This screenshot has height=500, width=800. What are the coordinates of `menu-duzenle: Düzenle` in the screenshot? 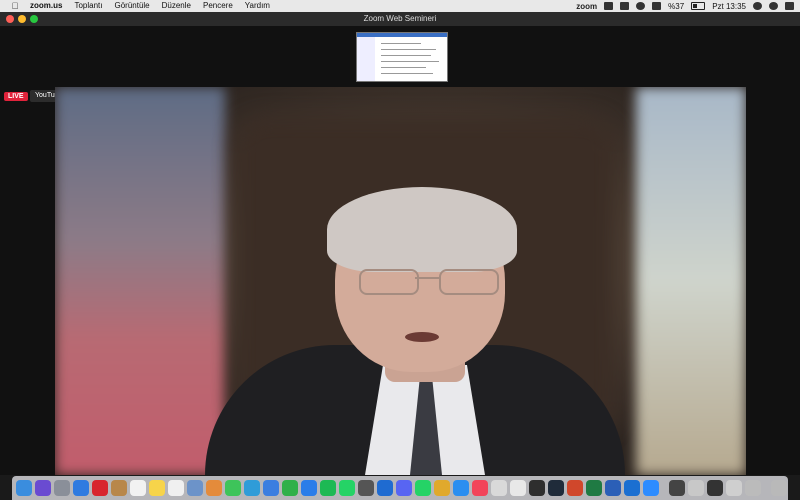 It's located at (176, 6).